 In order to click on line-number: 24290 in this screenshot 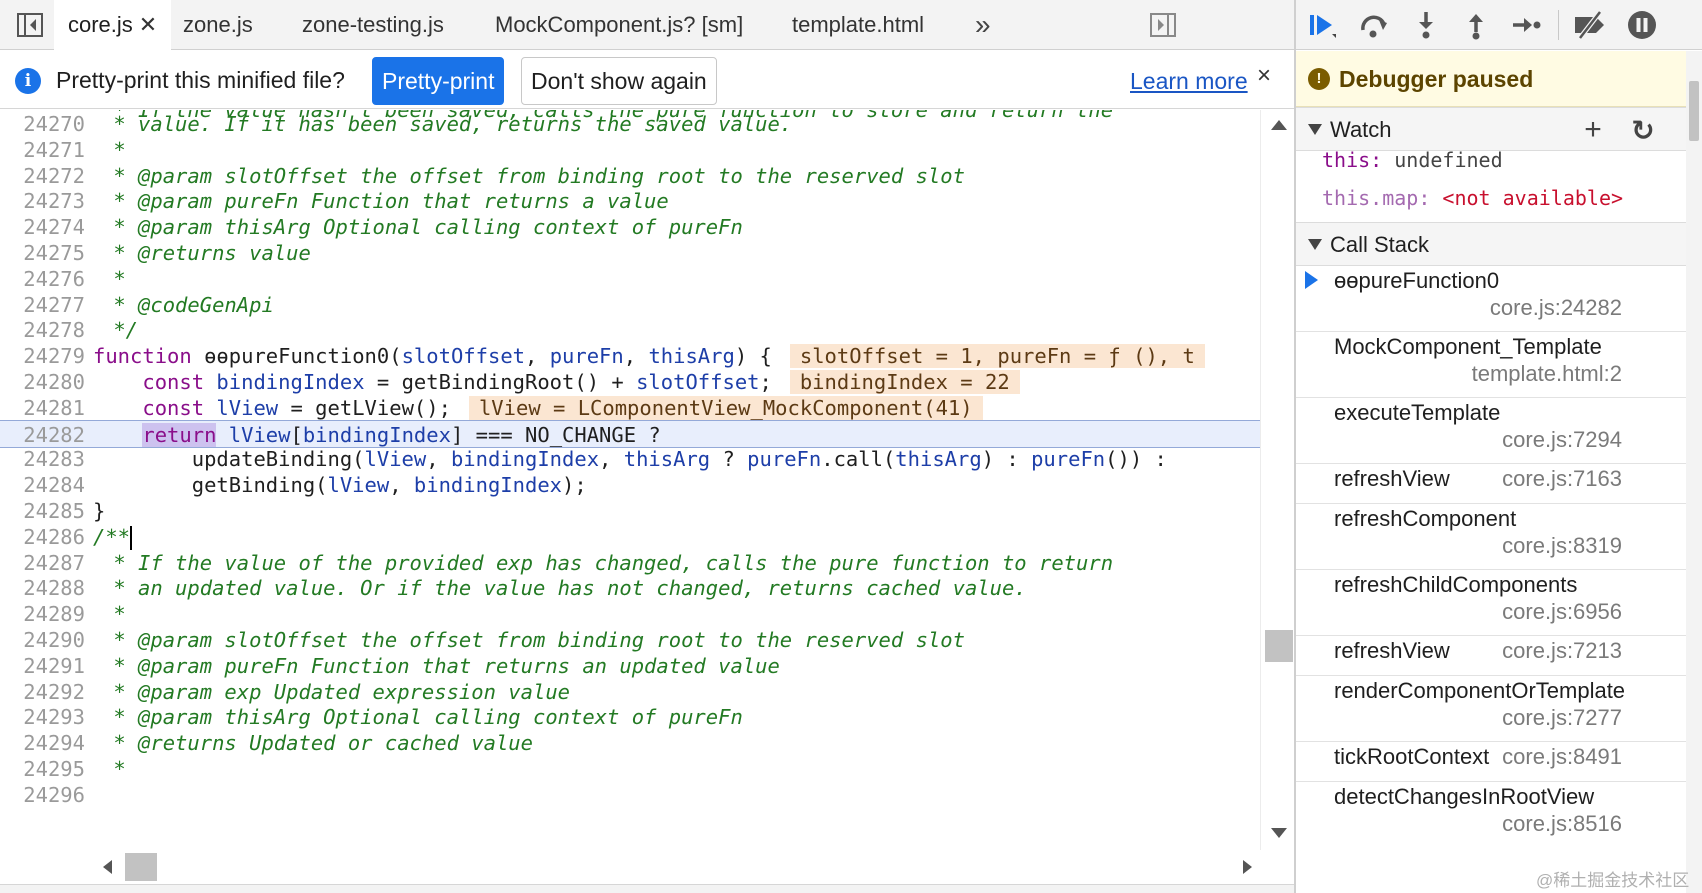, I will do `click(42, 640)`.